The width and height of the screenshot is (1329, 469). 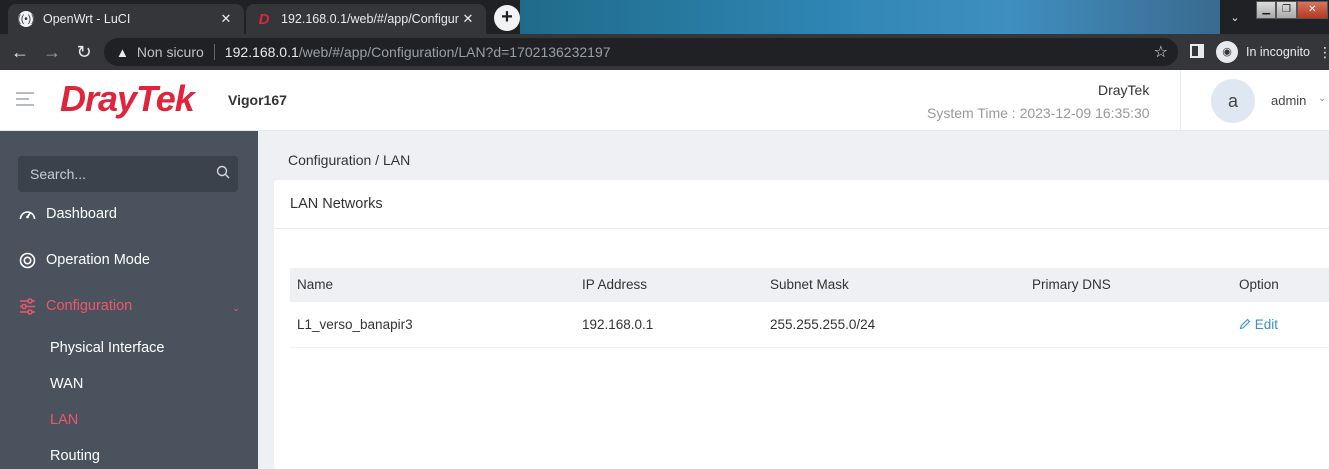 I want to click on openwrt-favicon-icon: ((•)), so click(x=26, y=19).